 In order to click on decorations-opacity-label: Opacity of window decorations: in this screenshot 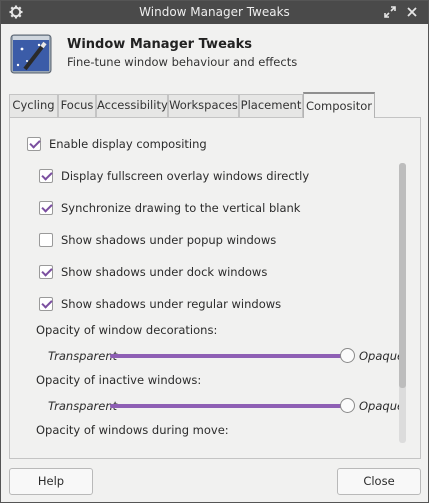, I will do `click(127, 330)`.